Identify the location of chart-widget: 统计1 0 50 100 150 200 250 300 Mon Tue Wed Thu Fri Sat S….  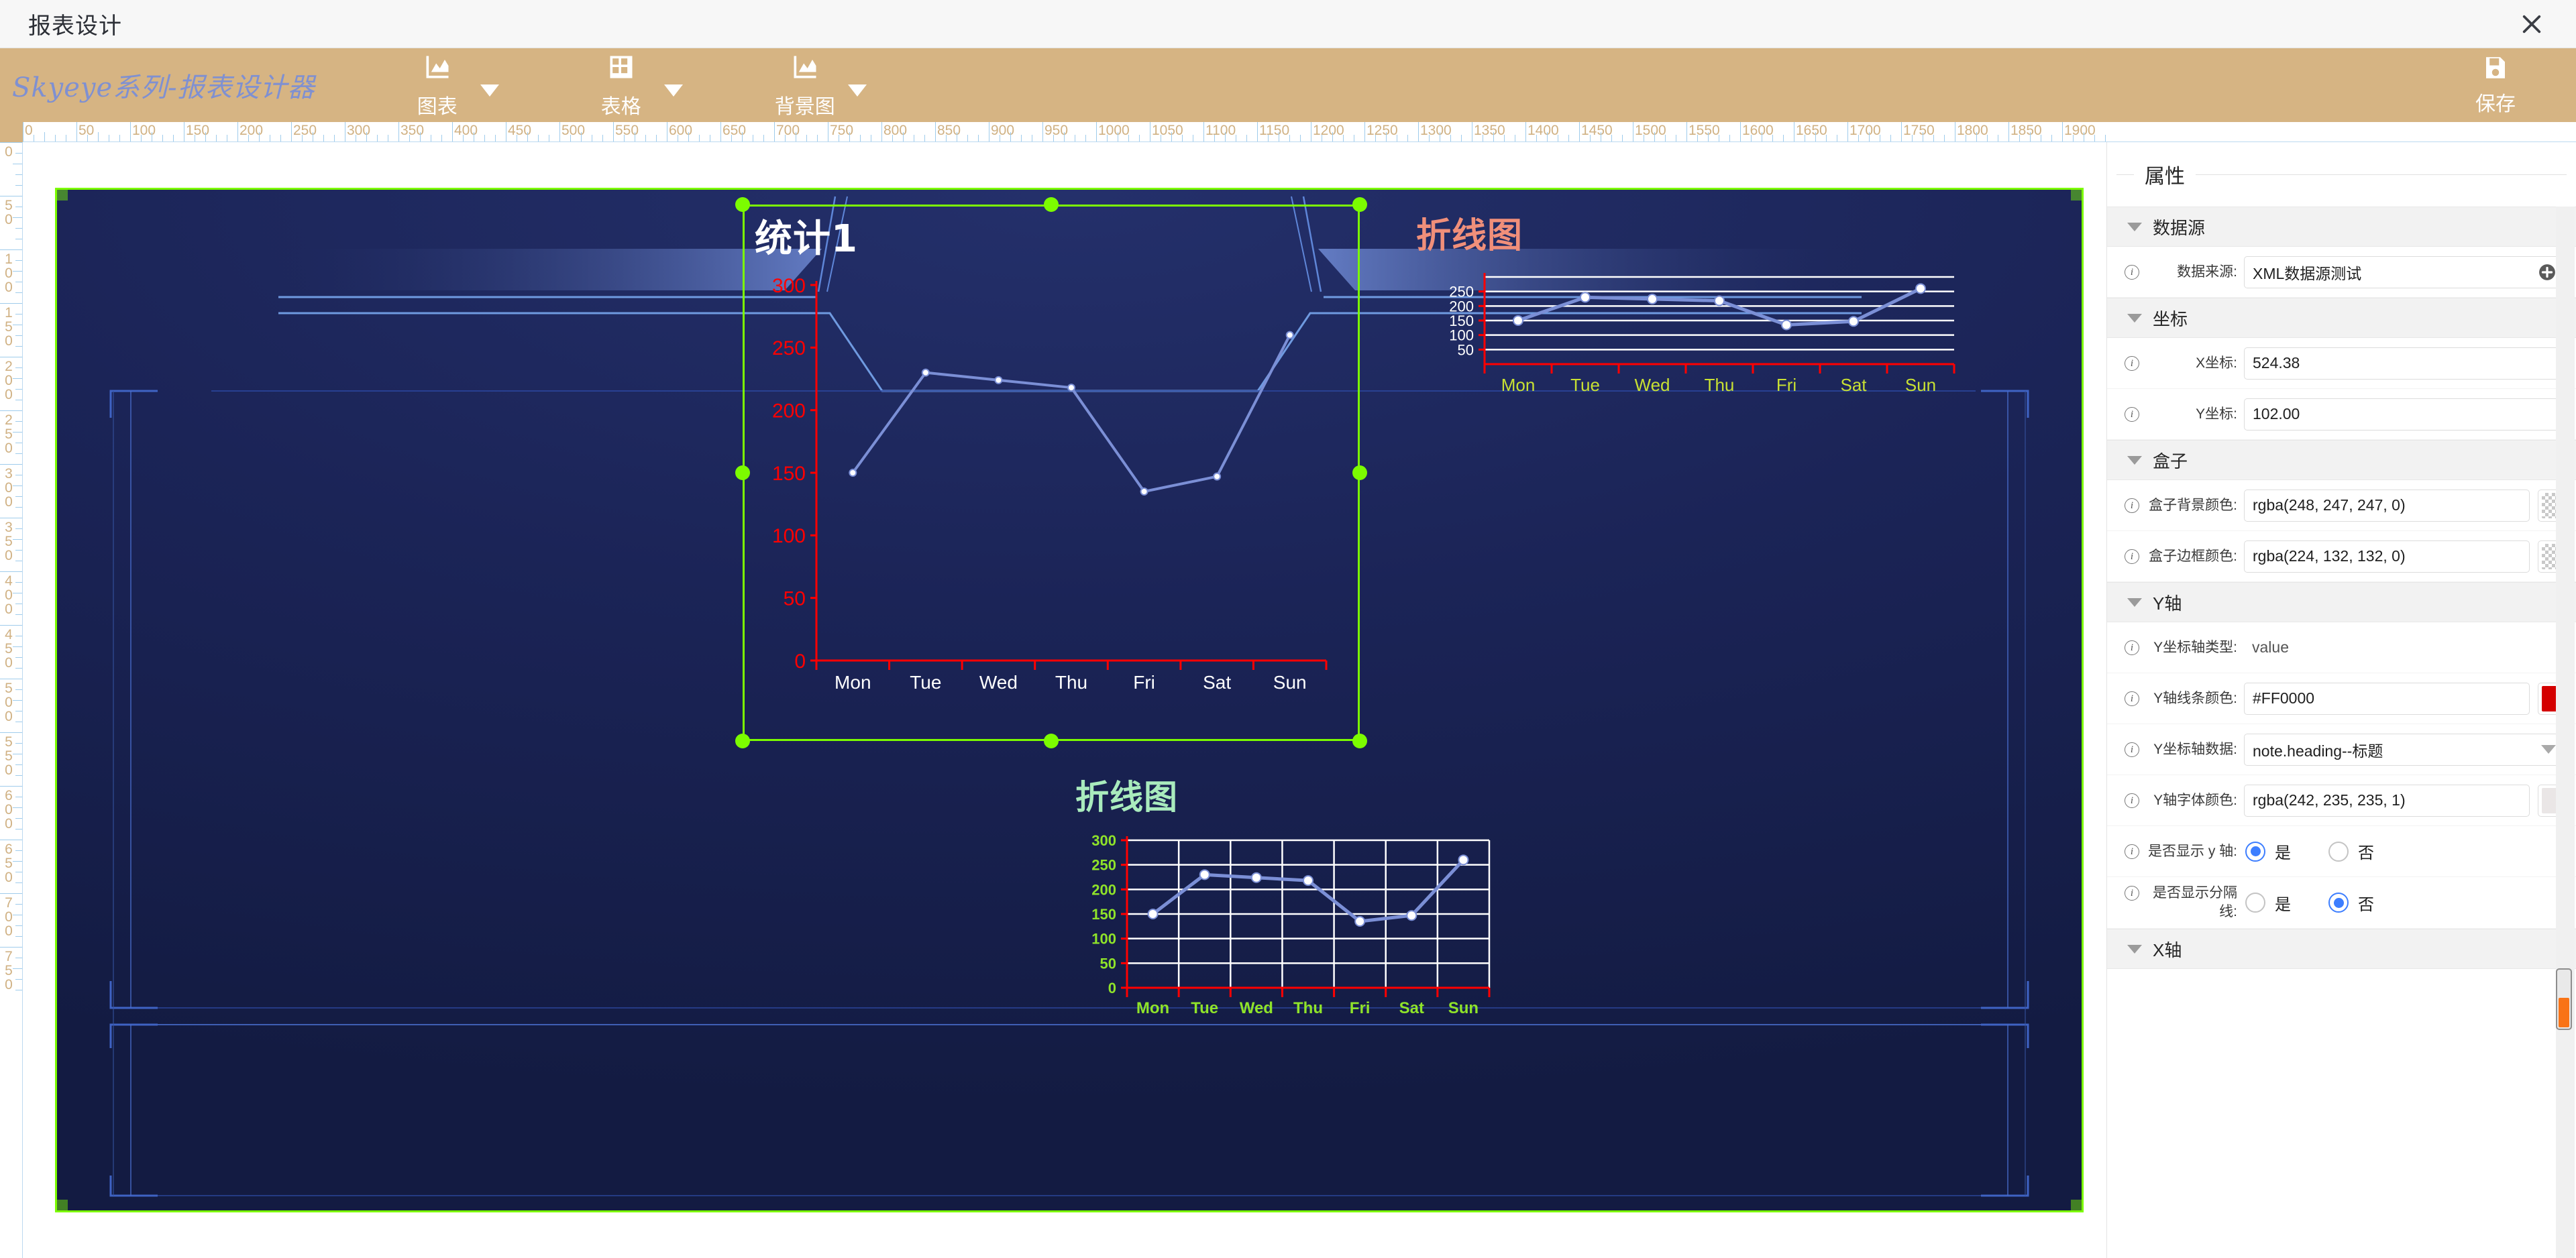
(1051, 473).